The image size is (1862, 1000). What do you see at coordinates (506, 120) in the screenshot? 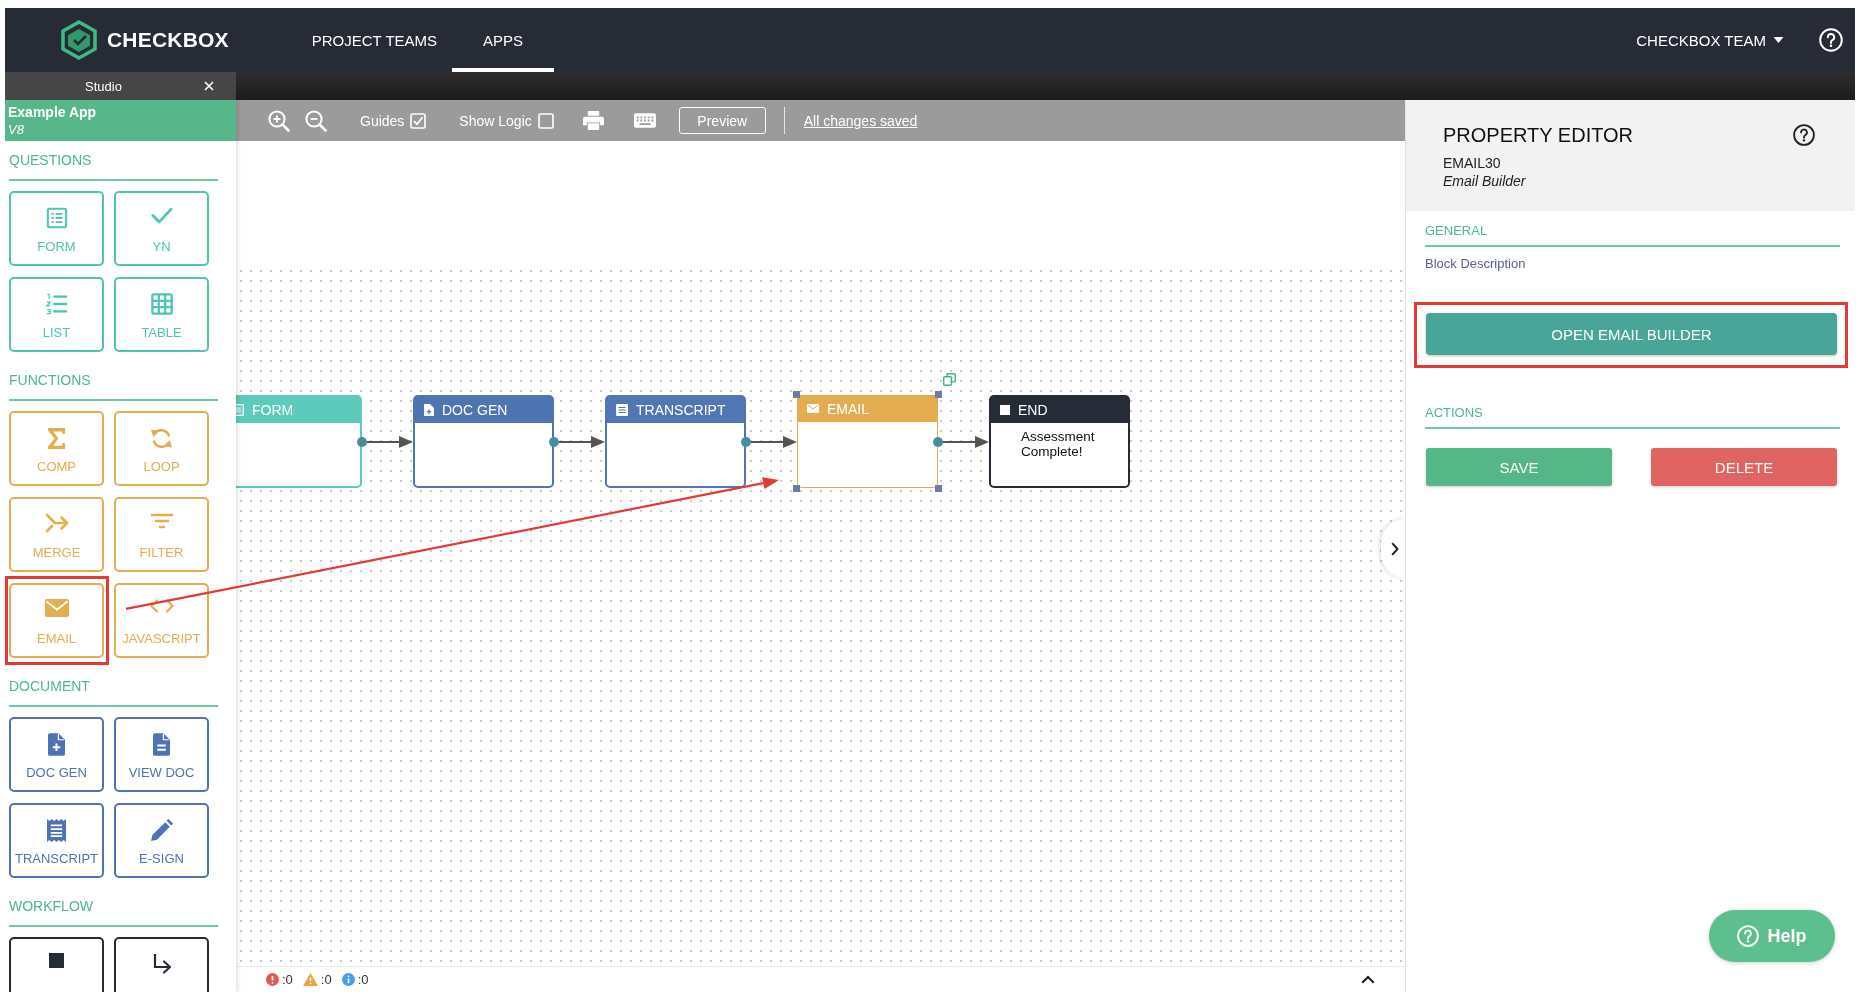
I see `checkbox-option: Show Logic` at bounding box center [506, 120].